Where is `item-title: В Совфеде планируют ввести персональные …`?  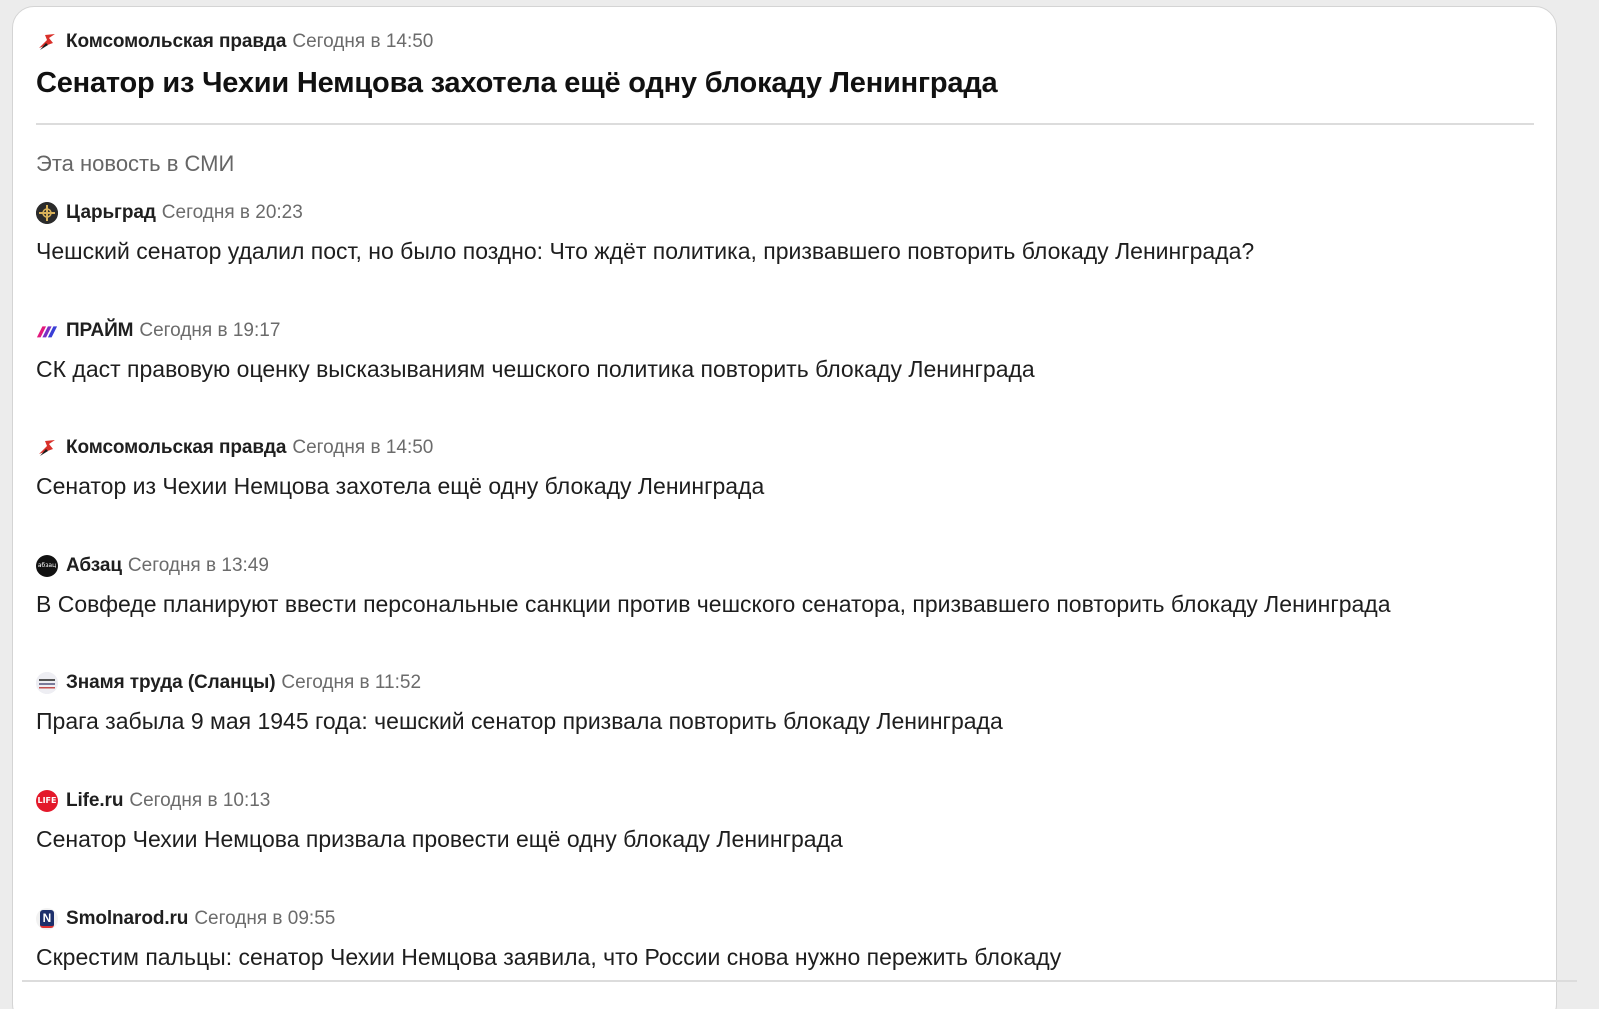 item-title: В Совфеде планируют ввести персональные … is located at coordinates (713, 604).